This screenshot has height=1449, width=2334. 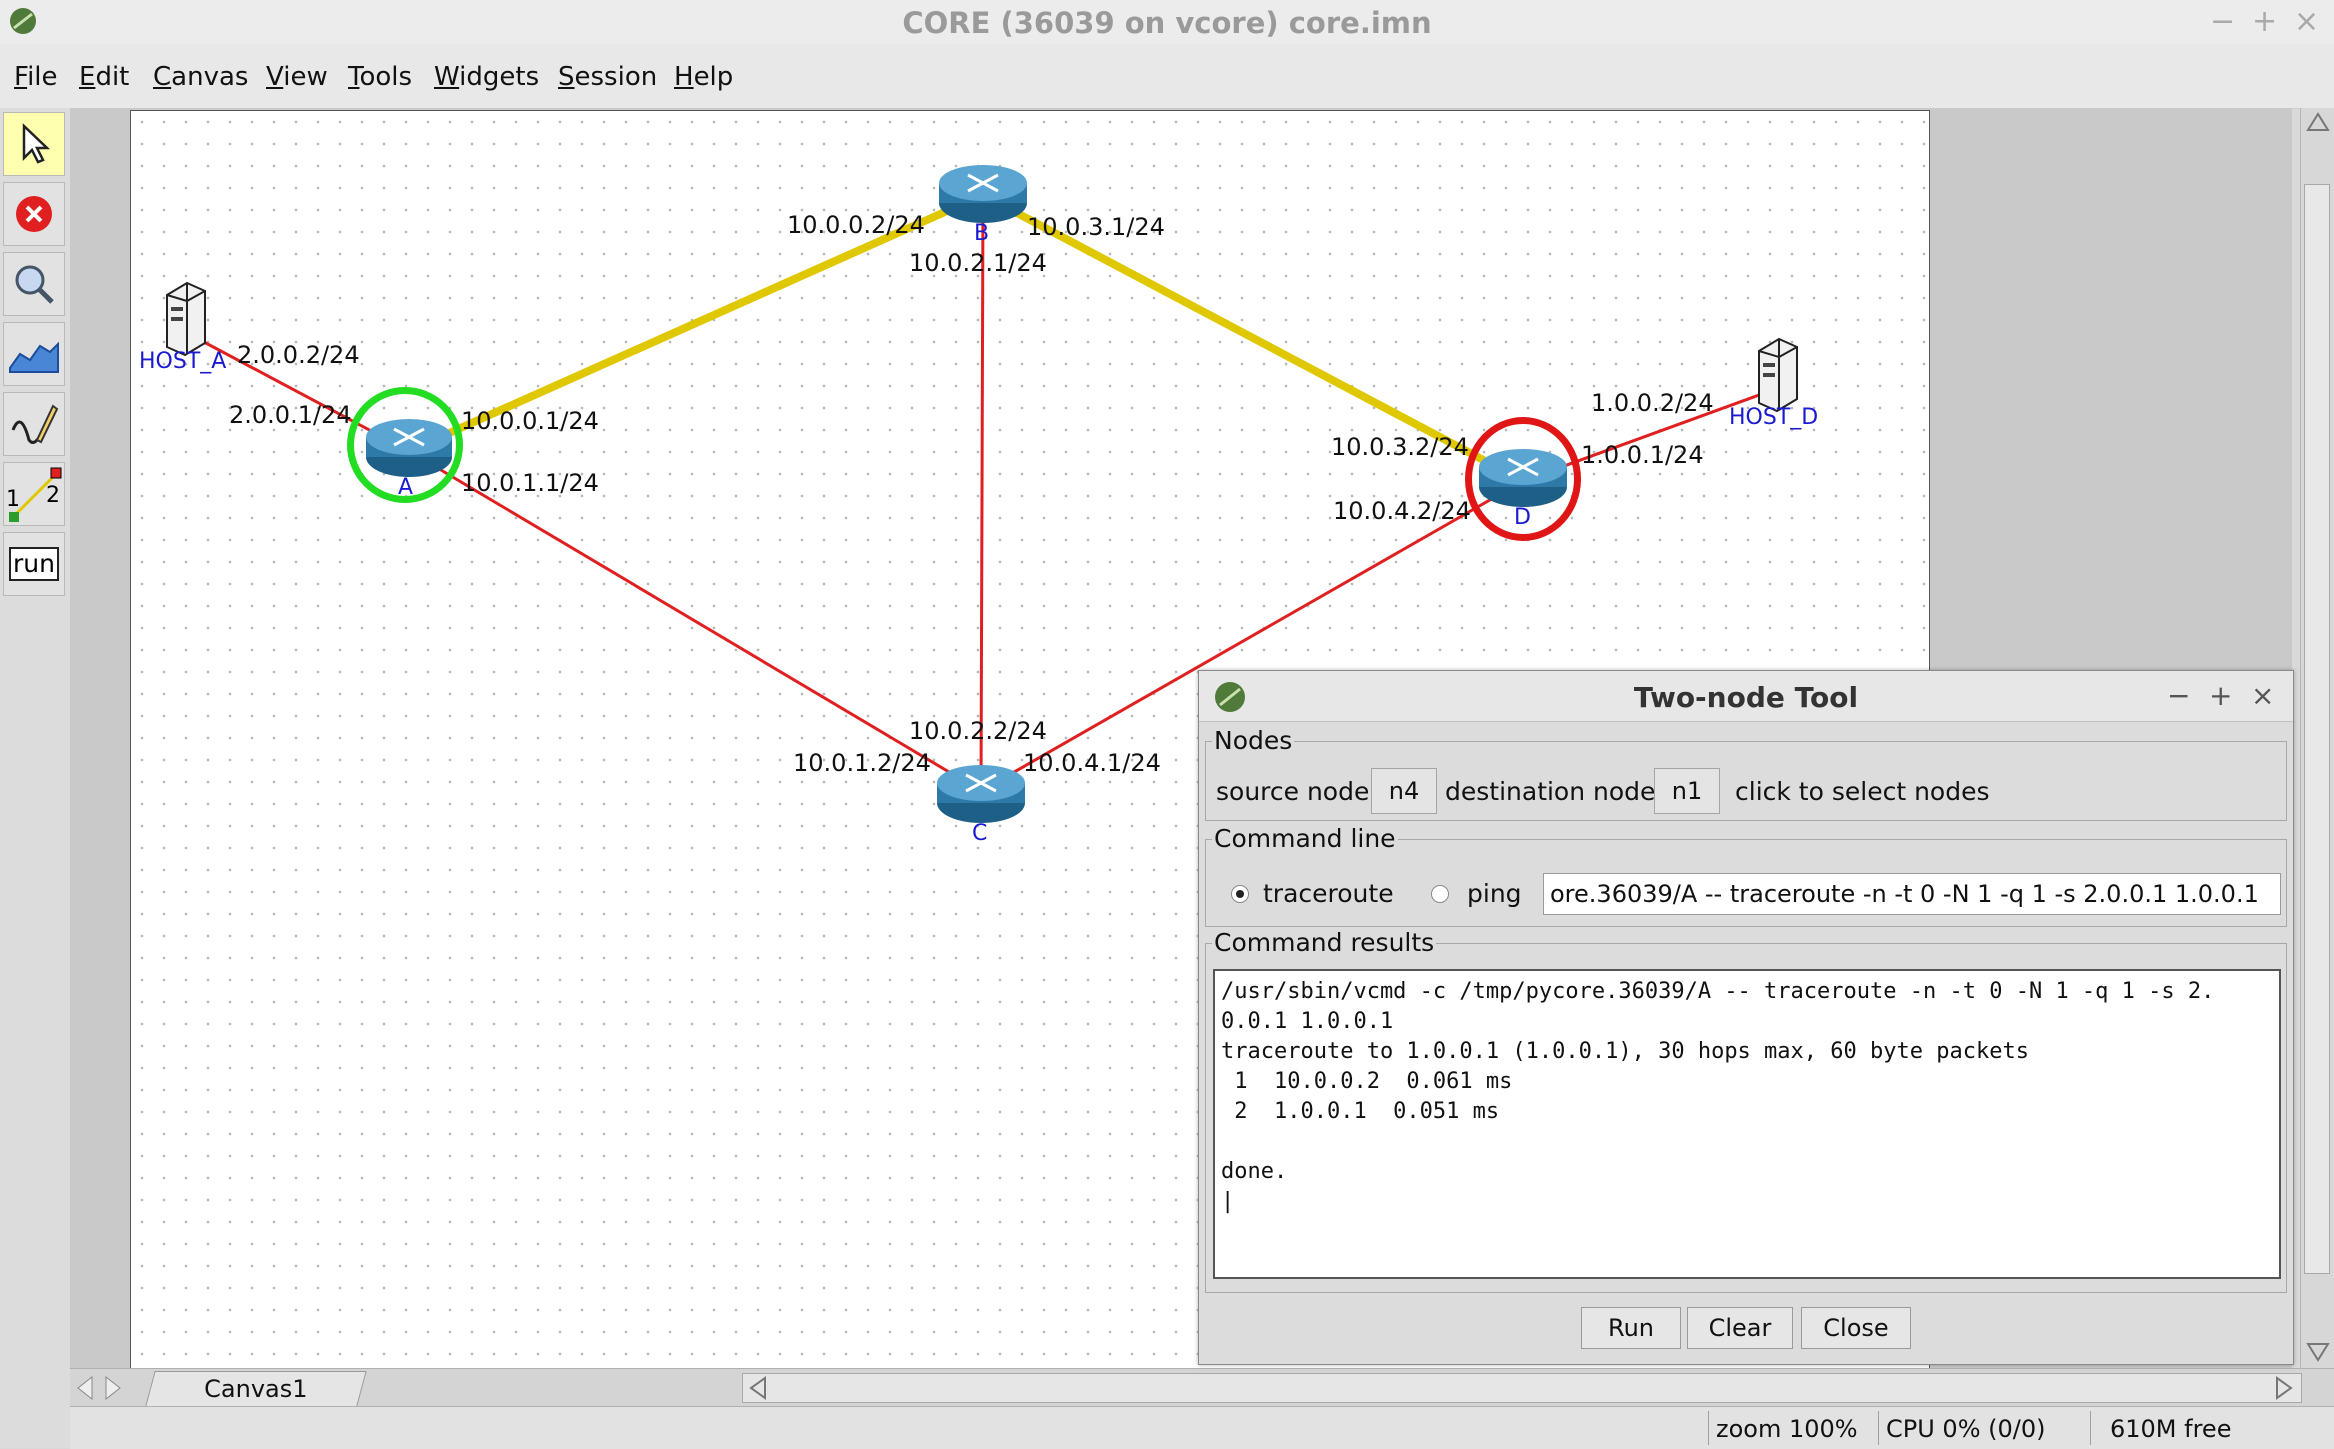 I want to click on ip-label: 1.0.0.2/24, so click(x=1652, y=403).